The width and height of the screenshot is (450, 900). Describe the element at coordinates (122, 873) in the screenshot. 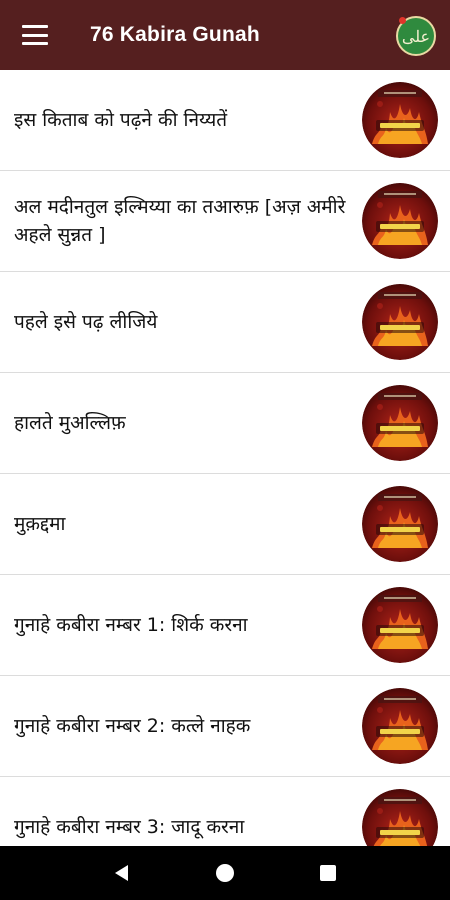

I see `back-triangle-icon` at that location.